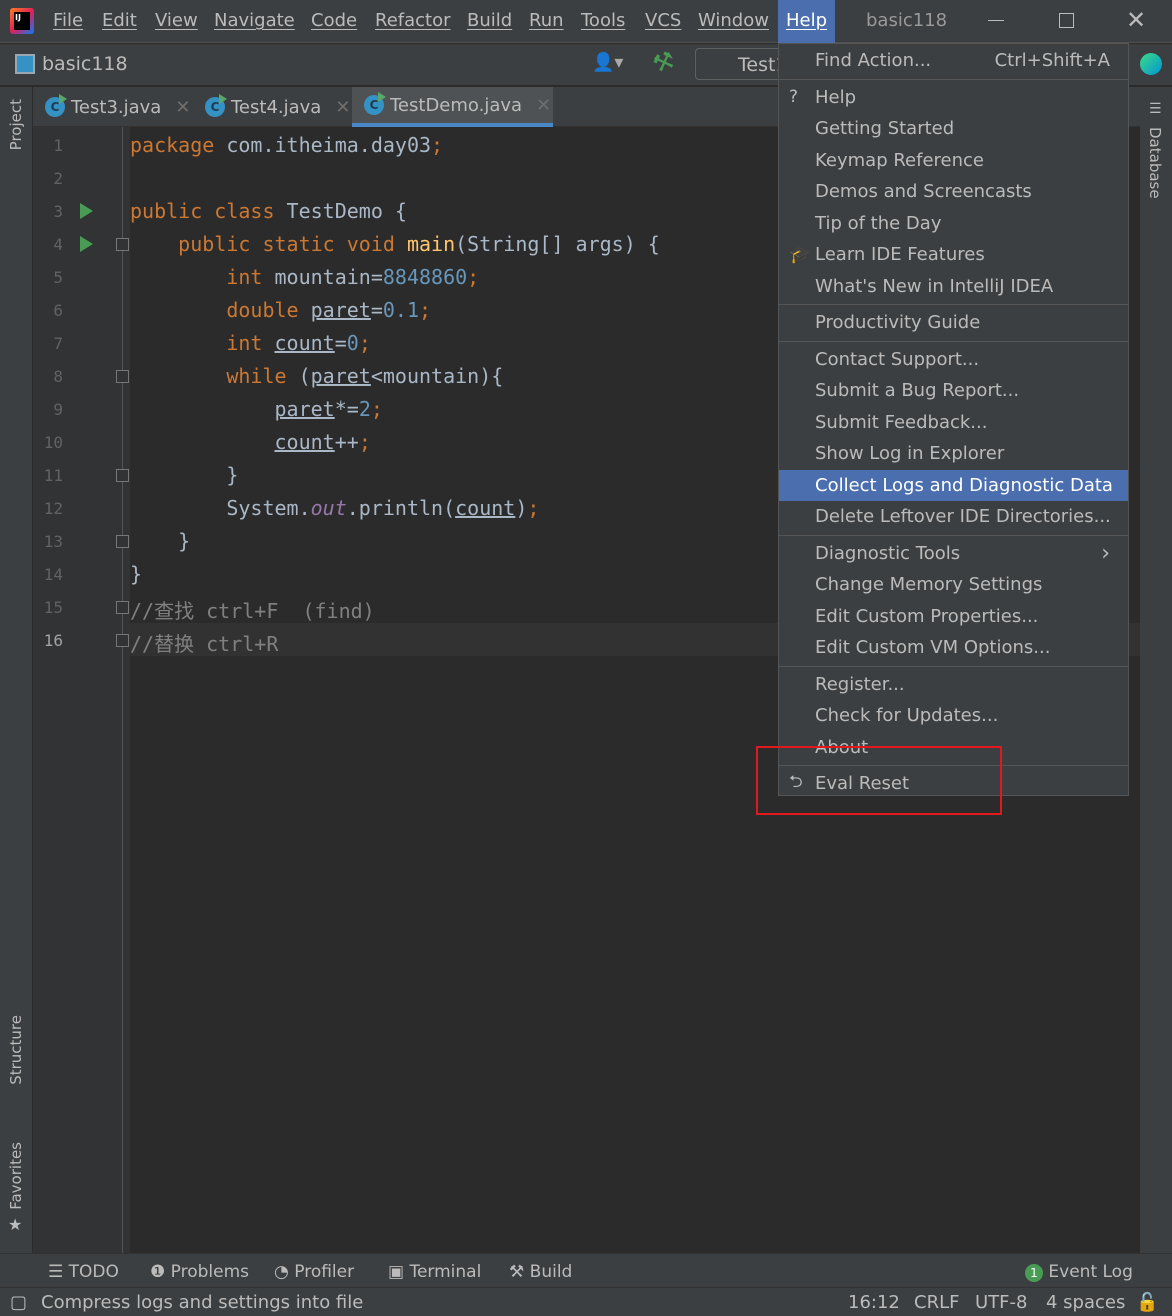  Describe the element at coordinates (953, 128) in the screenshot. I see `menu-item-getting-started: Getting Started` at that location.